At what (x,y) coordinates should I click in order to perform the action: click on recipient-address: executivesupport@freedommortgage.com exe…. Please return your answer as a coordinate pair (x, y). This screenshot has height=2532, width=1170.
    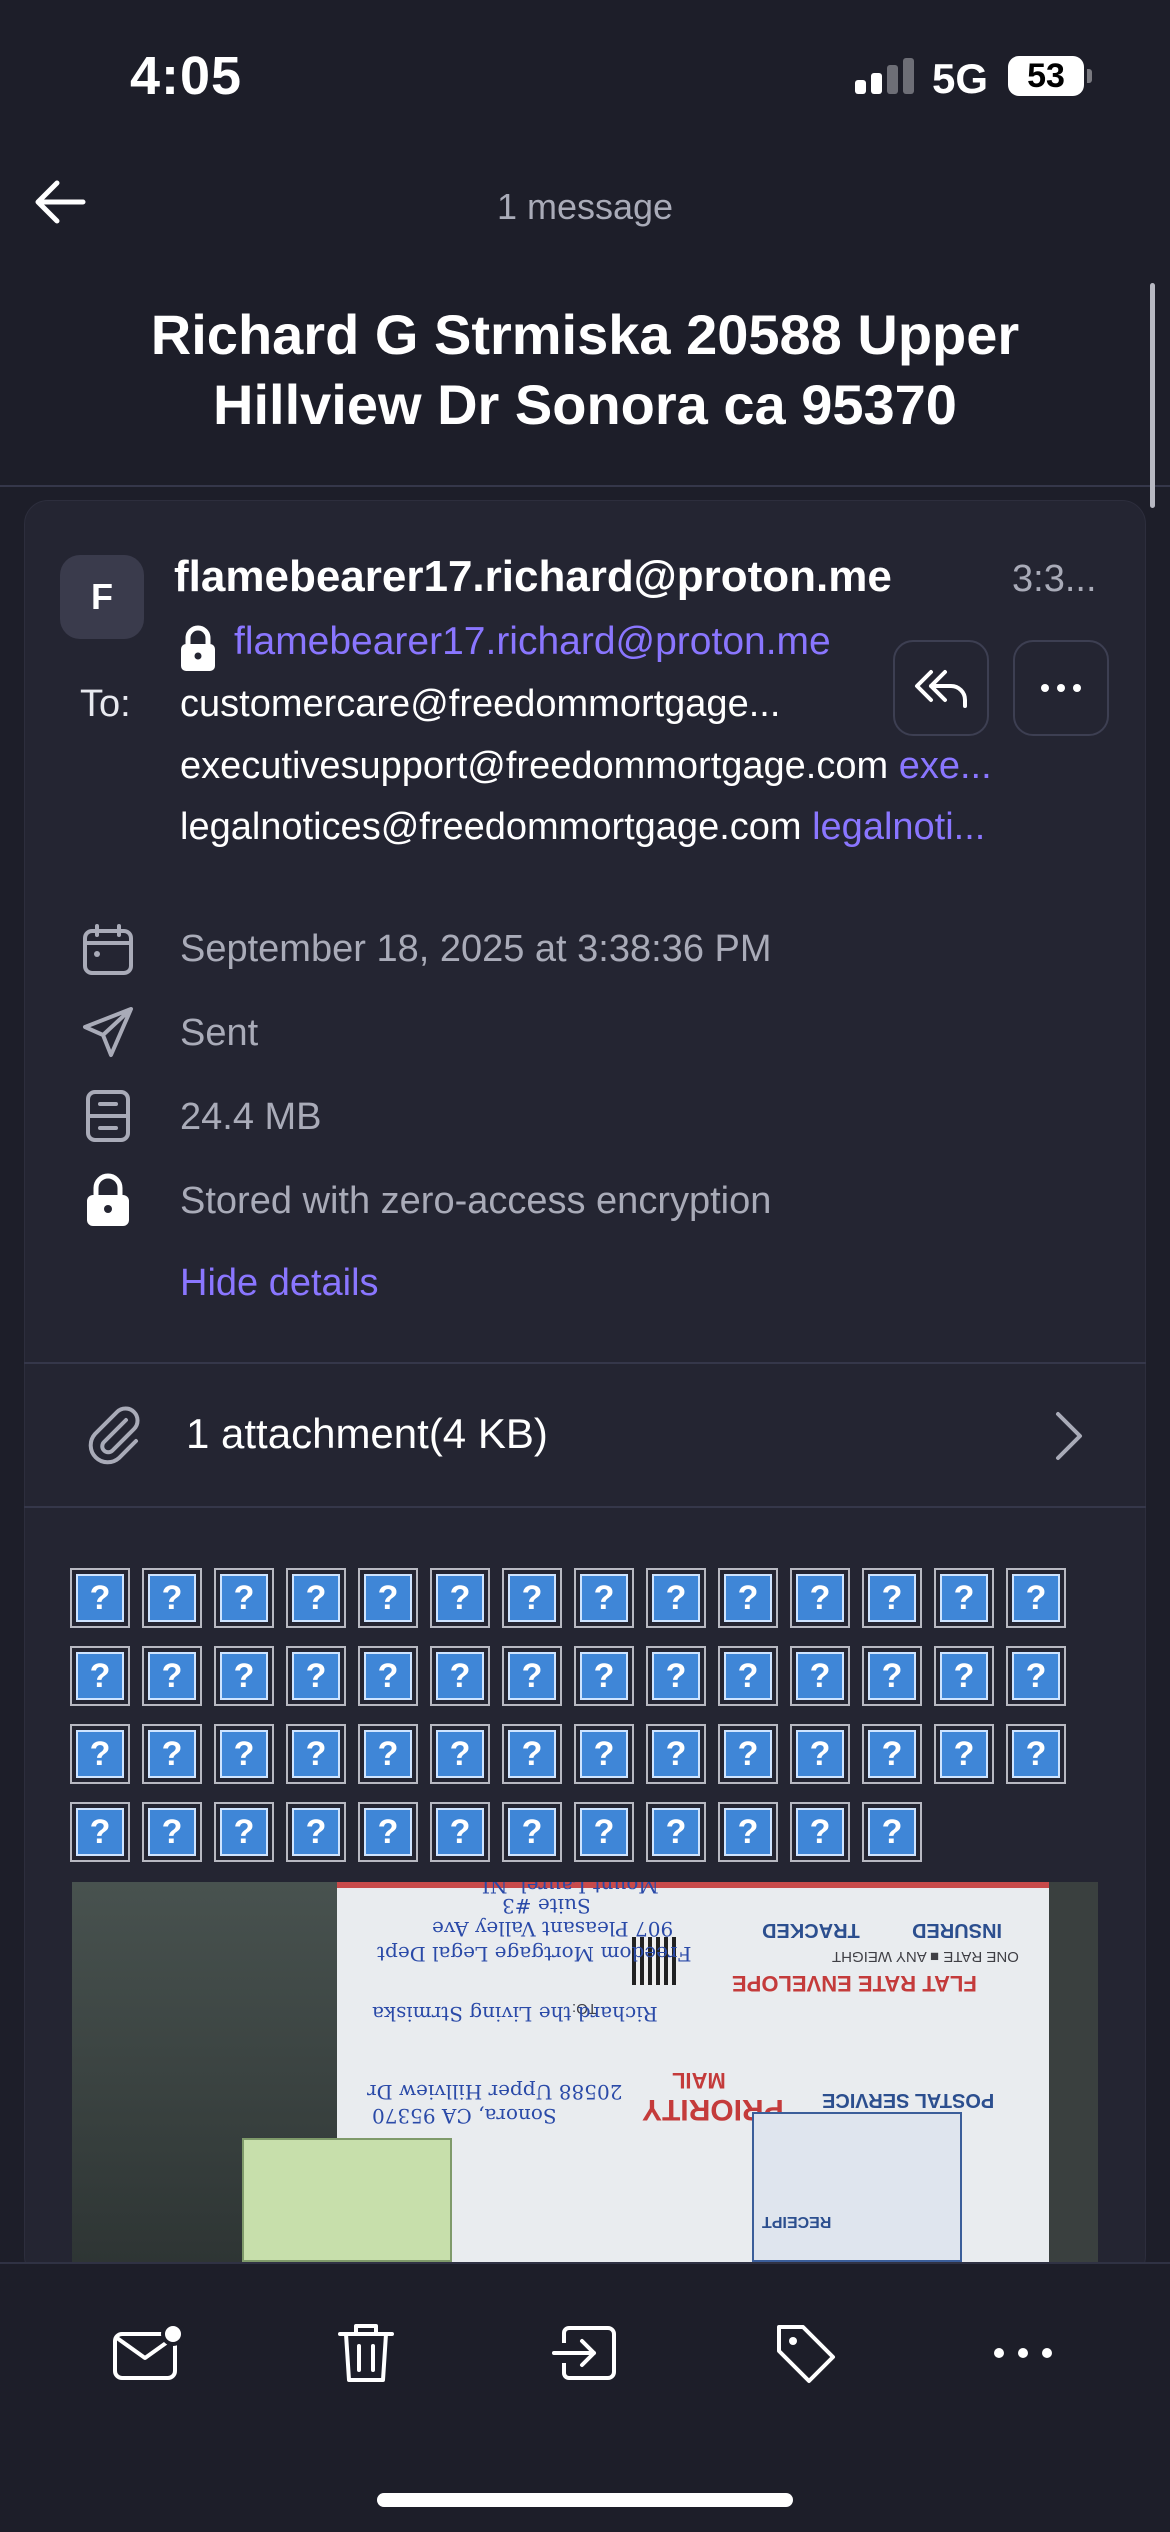
    Looking at the image, I should click on (586, 766).